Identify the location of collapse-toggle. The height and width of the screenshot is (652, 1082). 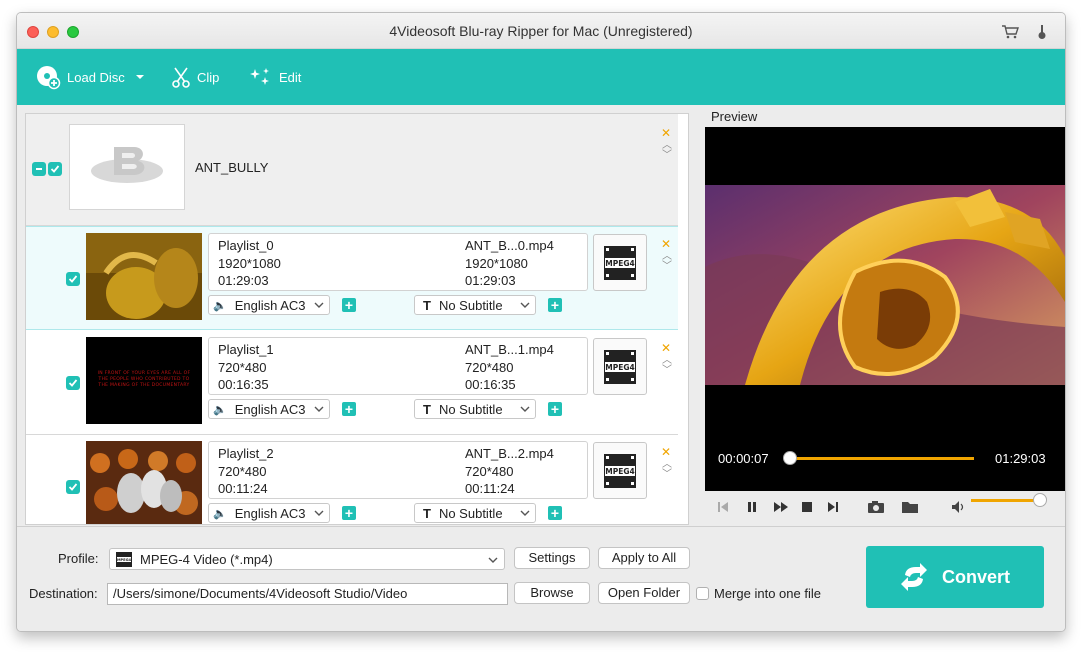
(39, 169).